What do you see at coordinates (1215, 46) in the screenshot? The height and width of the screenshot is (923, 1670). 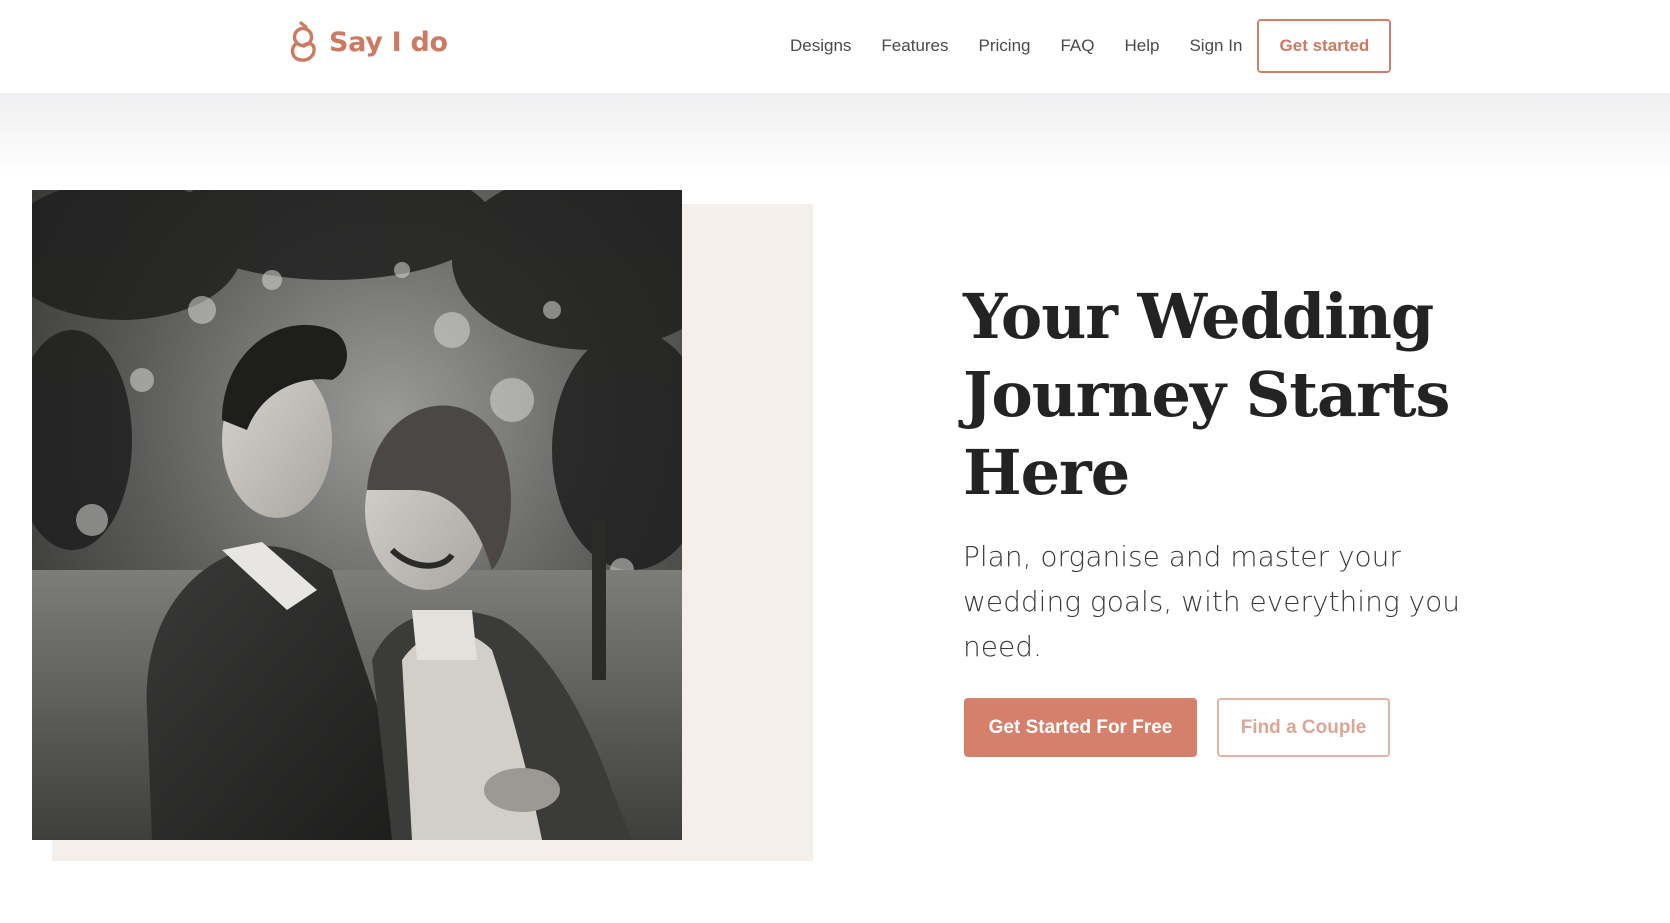 I see `nav-sign-in: Sign In` at bounding box center [1215, 46].